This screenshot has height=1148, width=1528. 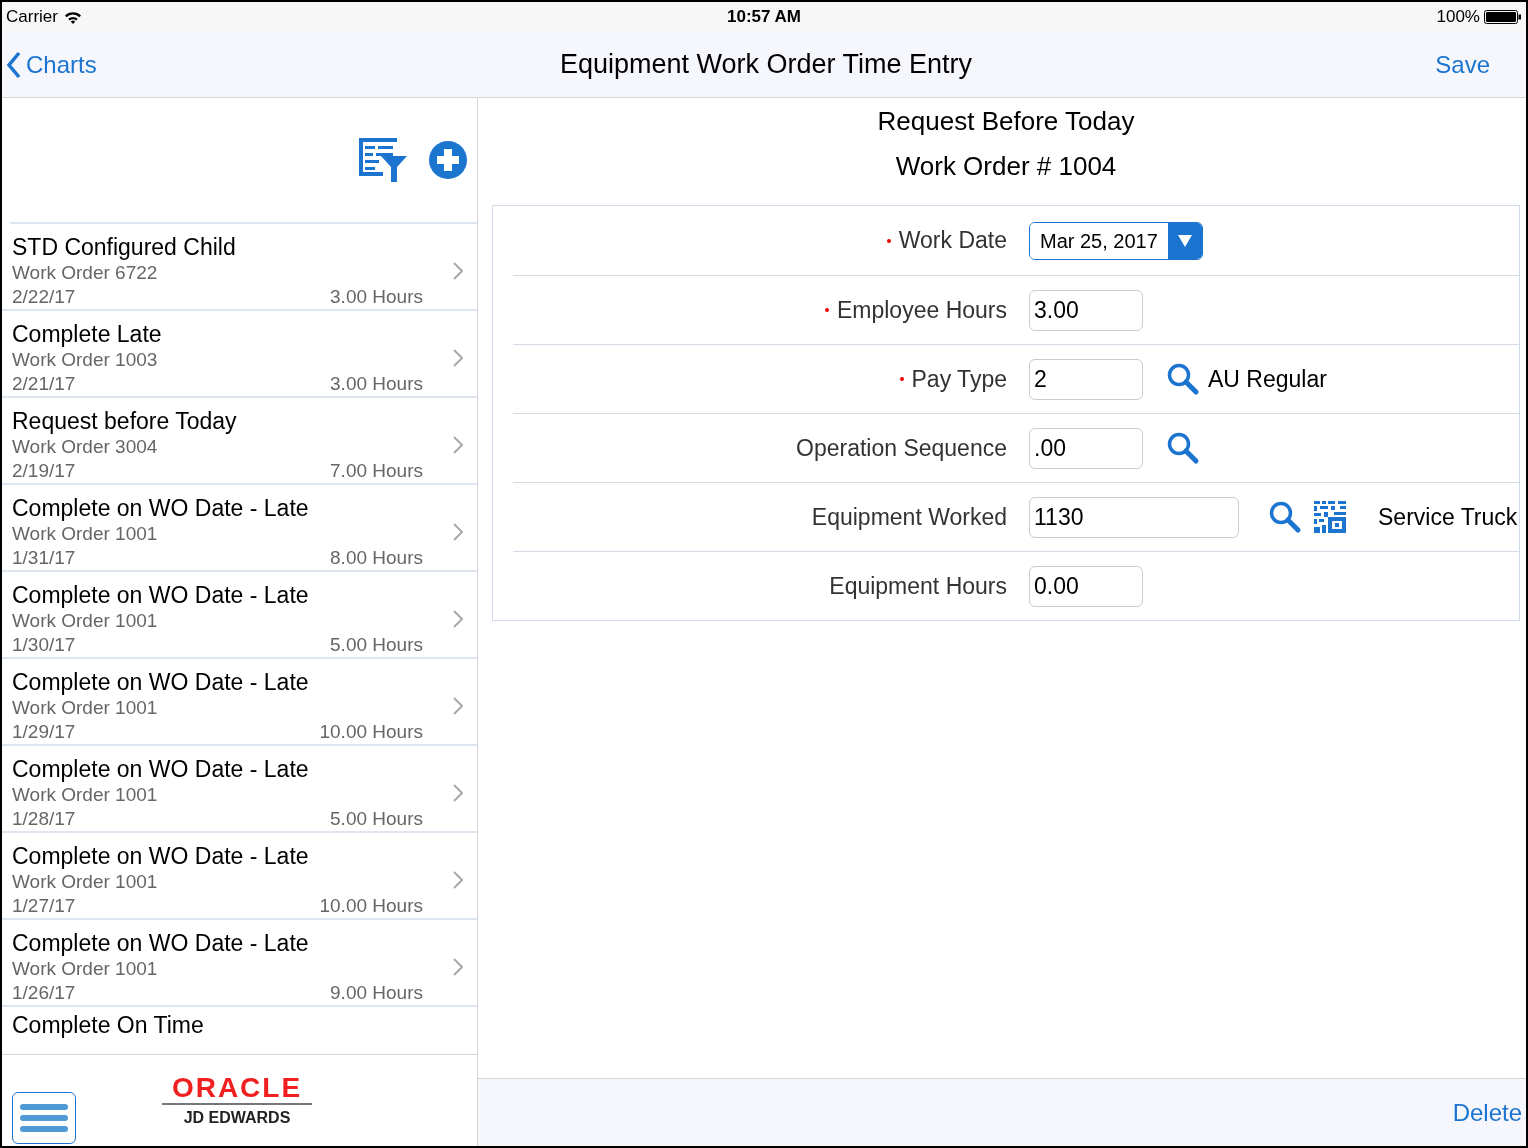 What do you see at coordinates (1487, 1112) in the screenshot?
I see `delete-button: Delete` at bounding box center [1487, 1112].